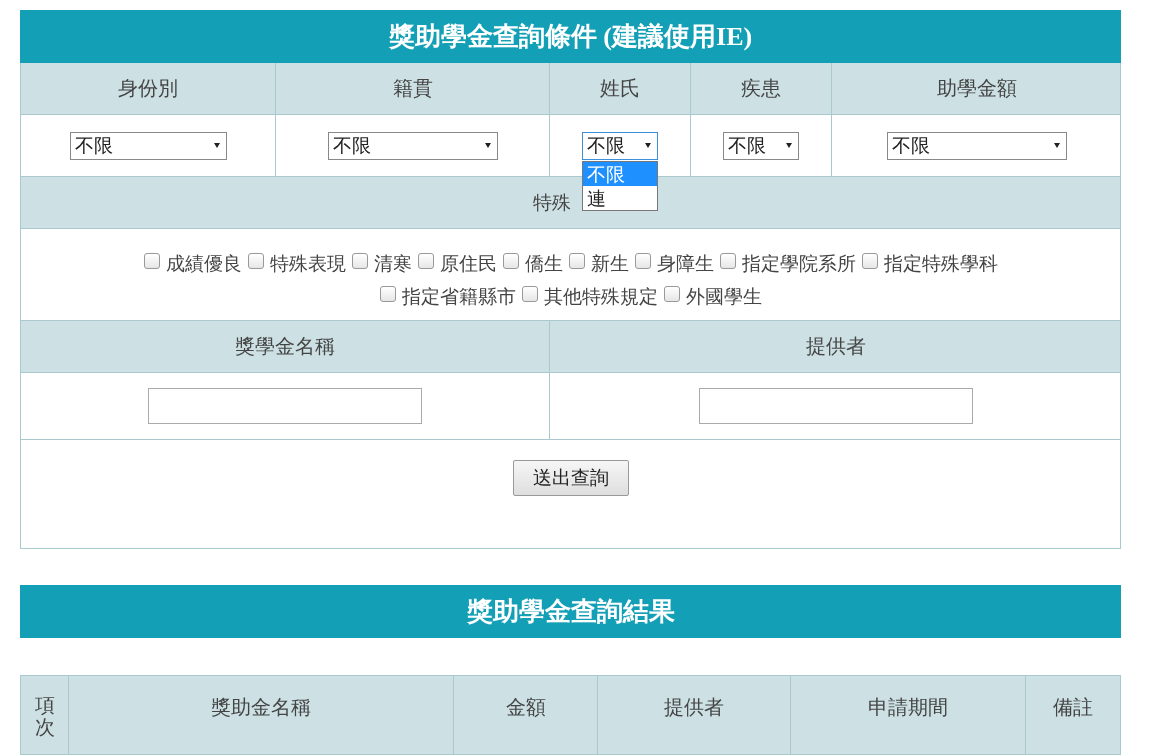  Describe the element at coordinates (609, 263) in the screenshot. I see `checkbox-label: 新生` at that location.